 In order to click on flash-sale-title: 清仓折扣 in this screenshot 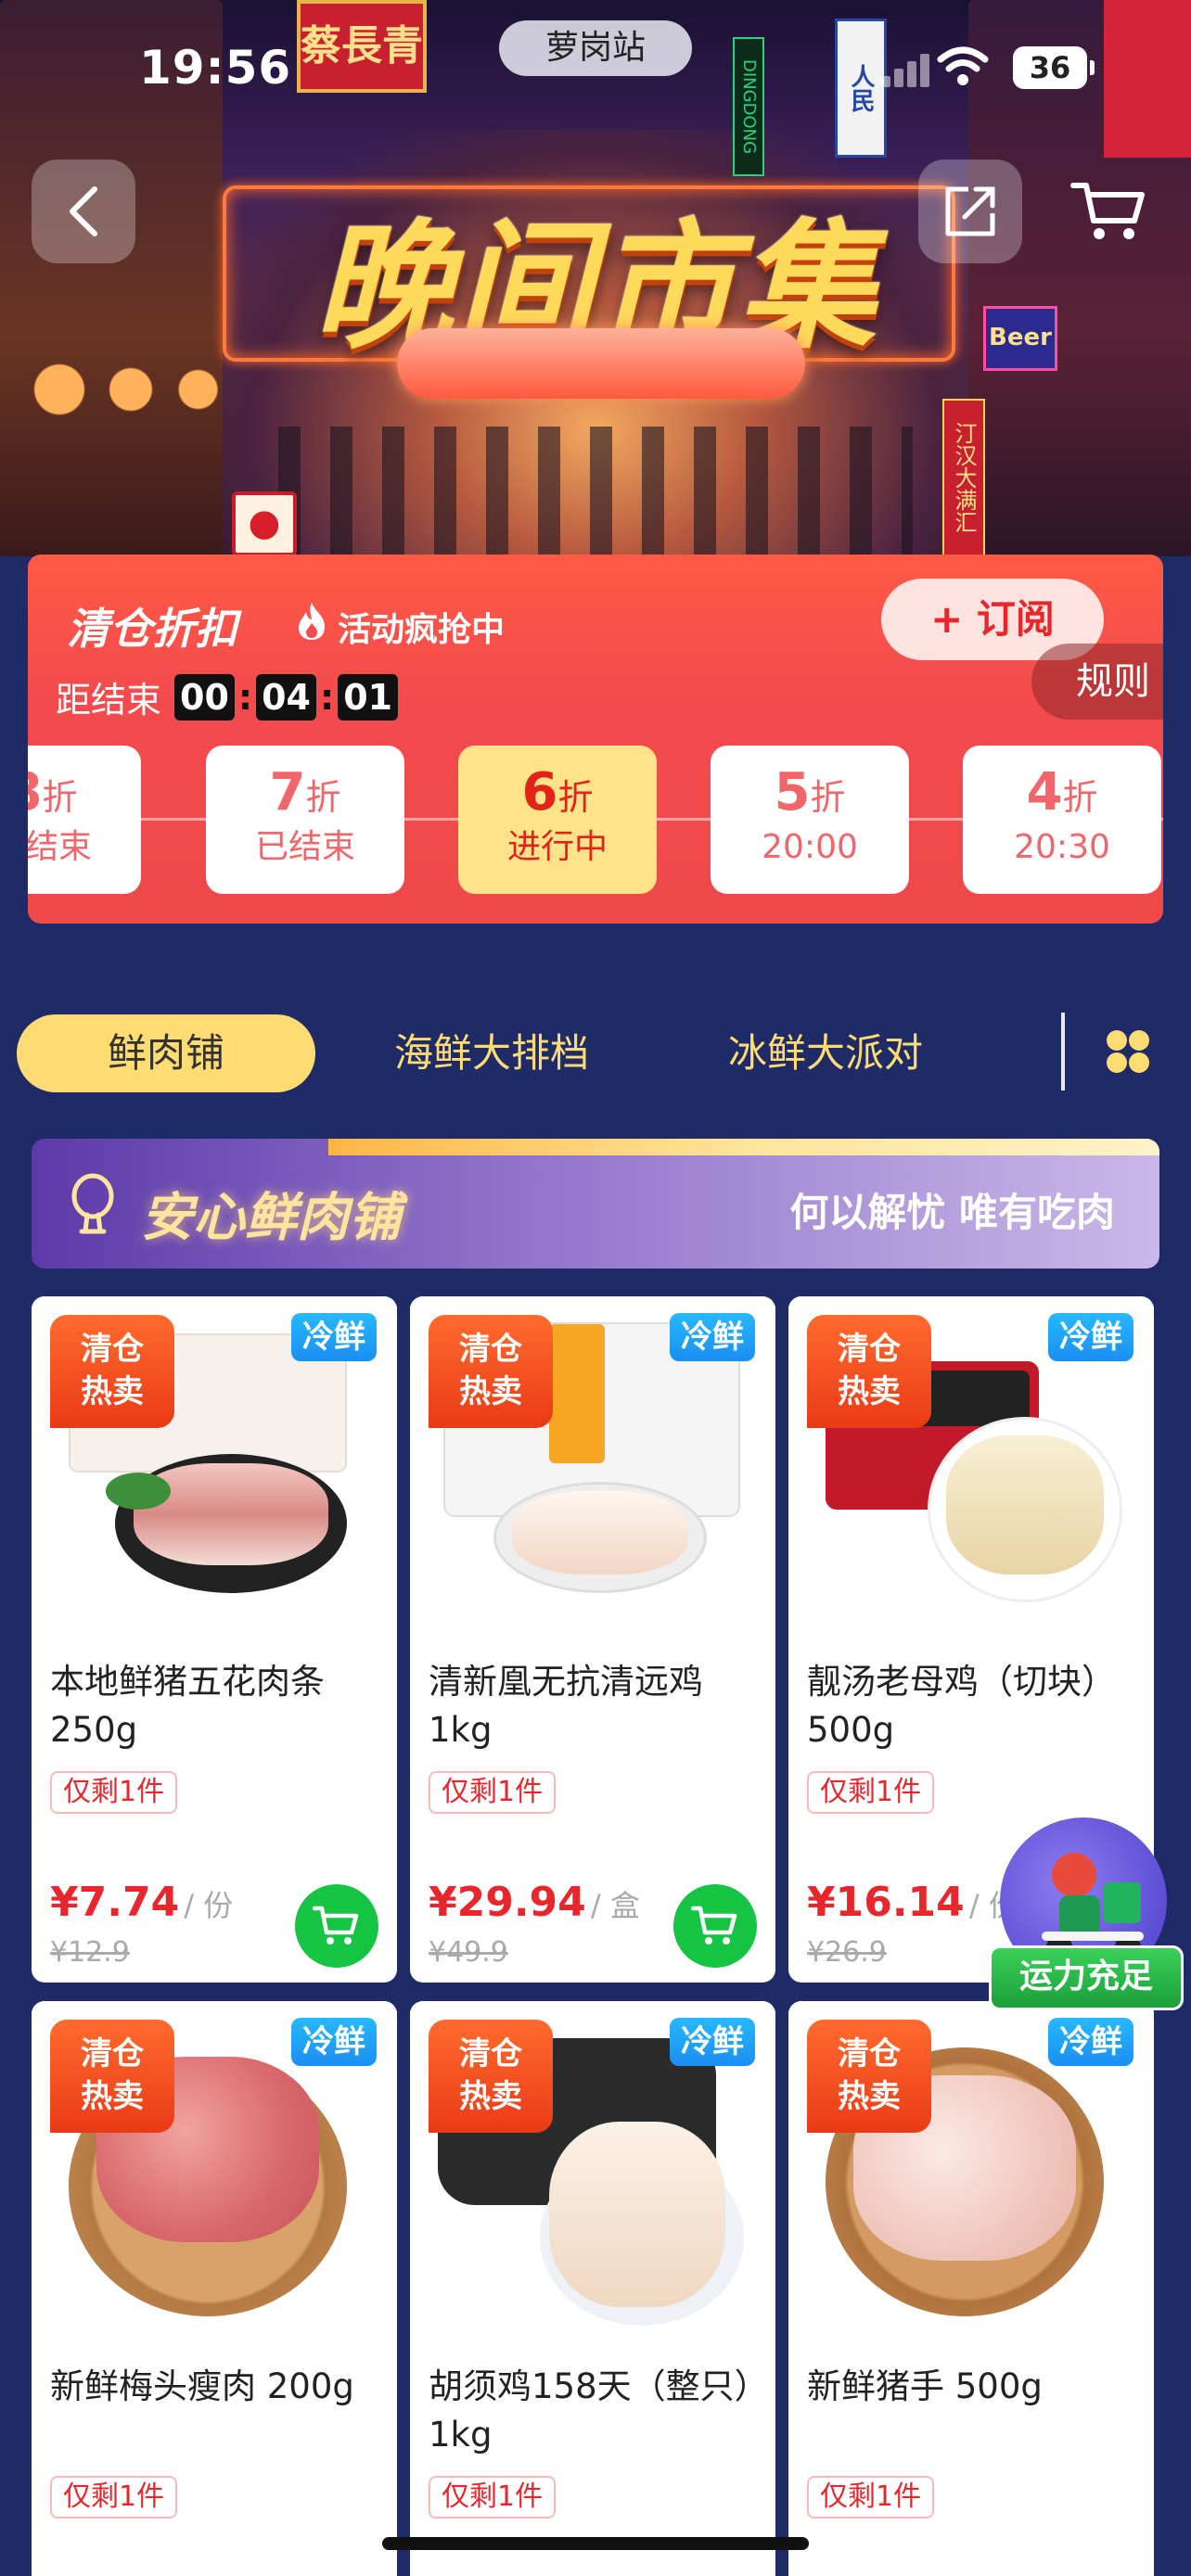, I will do `click(152, 629)`.